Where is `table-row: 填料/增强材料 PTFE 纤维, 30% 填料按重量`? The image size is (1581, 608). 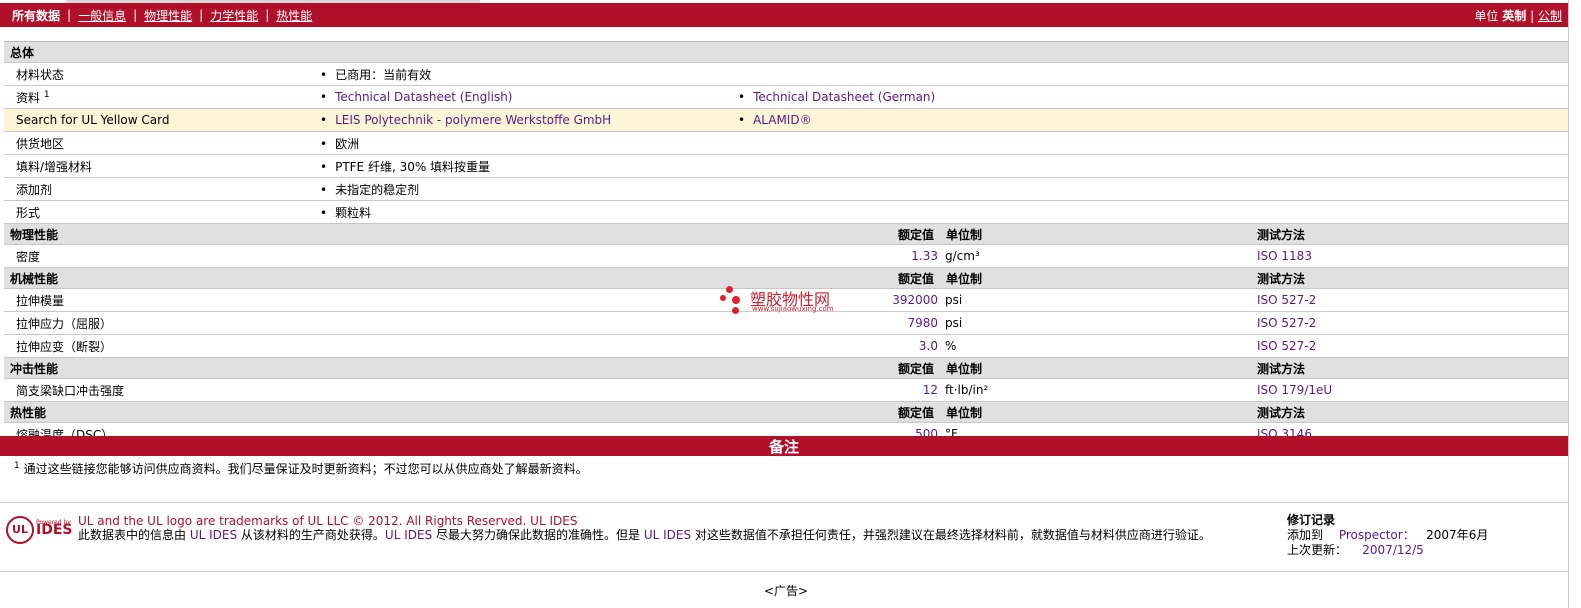 table-row: 填料/增强材料 PTFE 纤维, 30% 填料按重量 is located at coordinates (786, 166).